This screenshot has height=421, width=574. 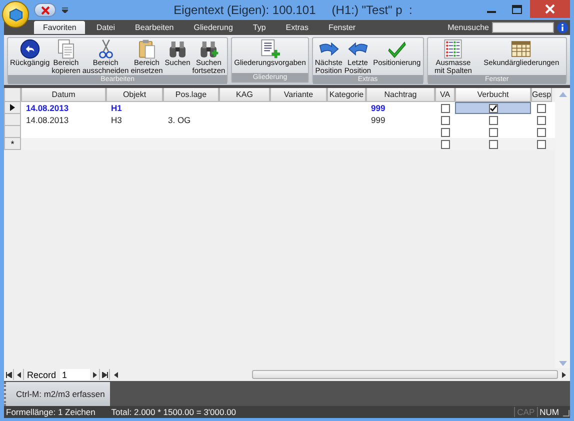 I want to click on minimize-icon, so click(x=491, y=12).